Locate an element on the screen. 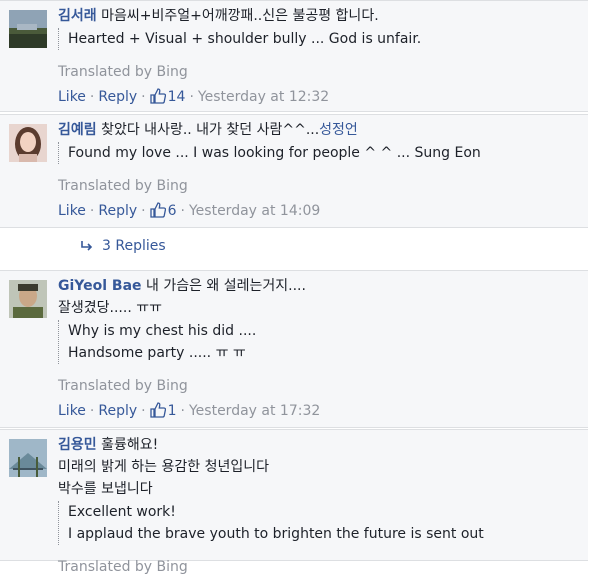 This screenshot has height=575, width=590. comment-actions: Like · Reply · 6 · Yesterday at 14:09 is located at coordinates (319, 210).